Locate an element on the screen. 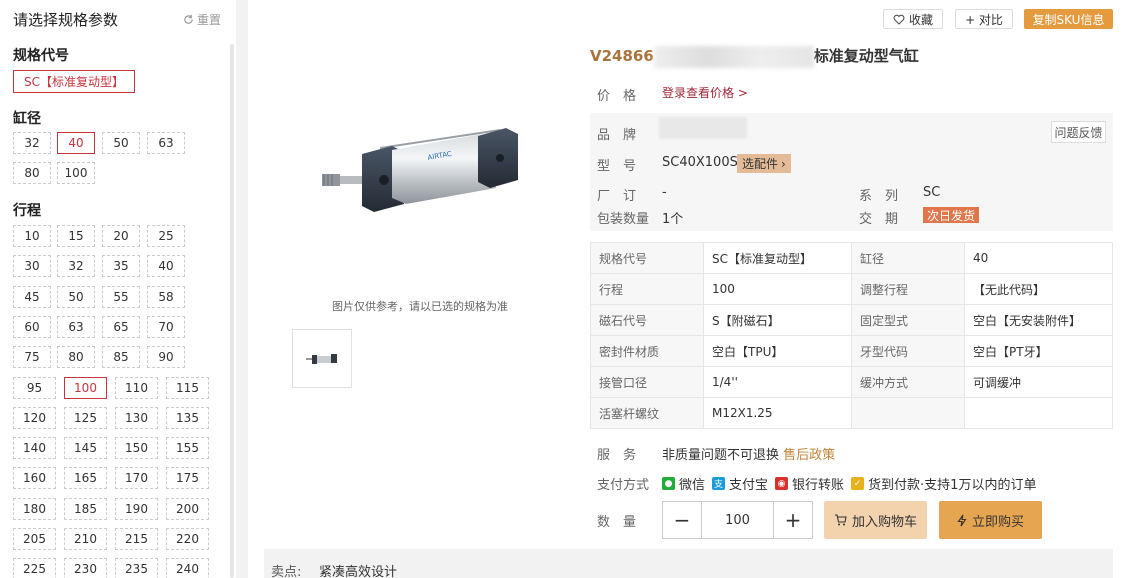 The image size is (1127, 578). spec-code-option: SC【标准复动型】 is located at coordinates (74, 81).